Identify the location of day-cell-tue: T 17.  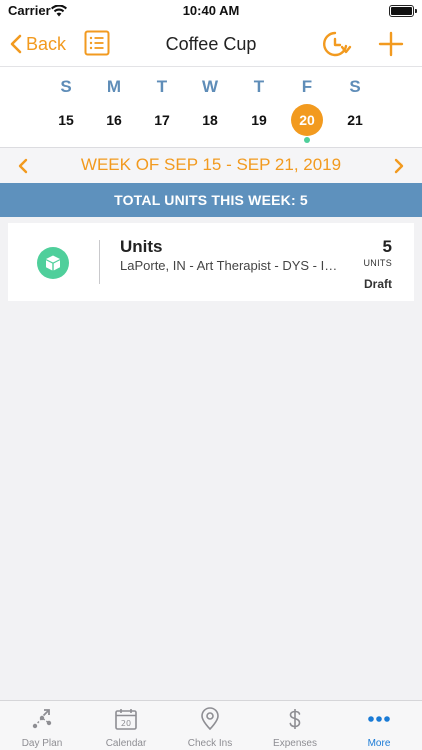
(162, 107).